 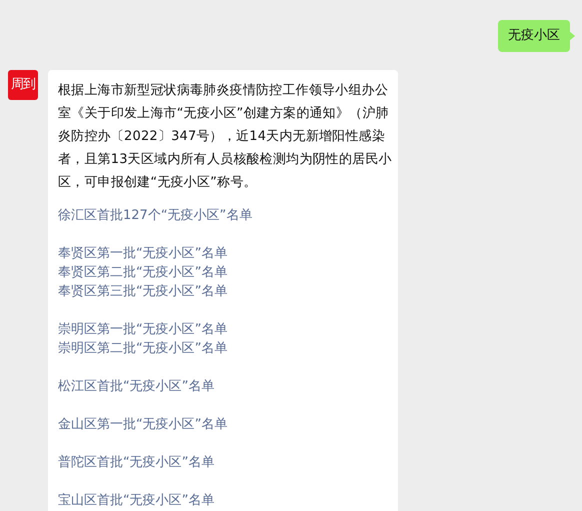 I want to click on avatar-logo: 周到, so click(x=23, y=85).